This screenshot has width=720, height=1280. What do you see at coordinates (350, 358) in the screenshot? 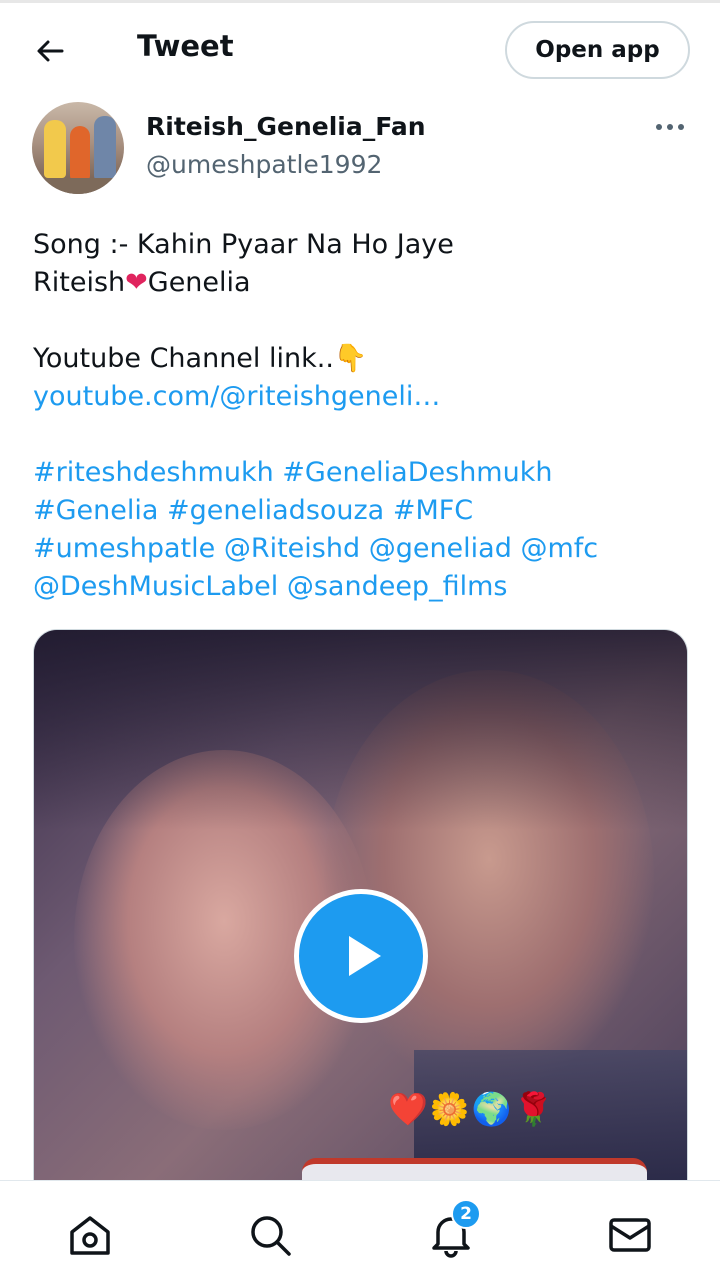
I see `pointing-down-icon: 👇` at bounding box center [350, 358].